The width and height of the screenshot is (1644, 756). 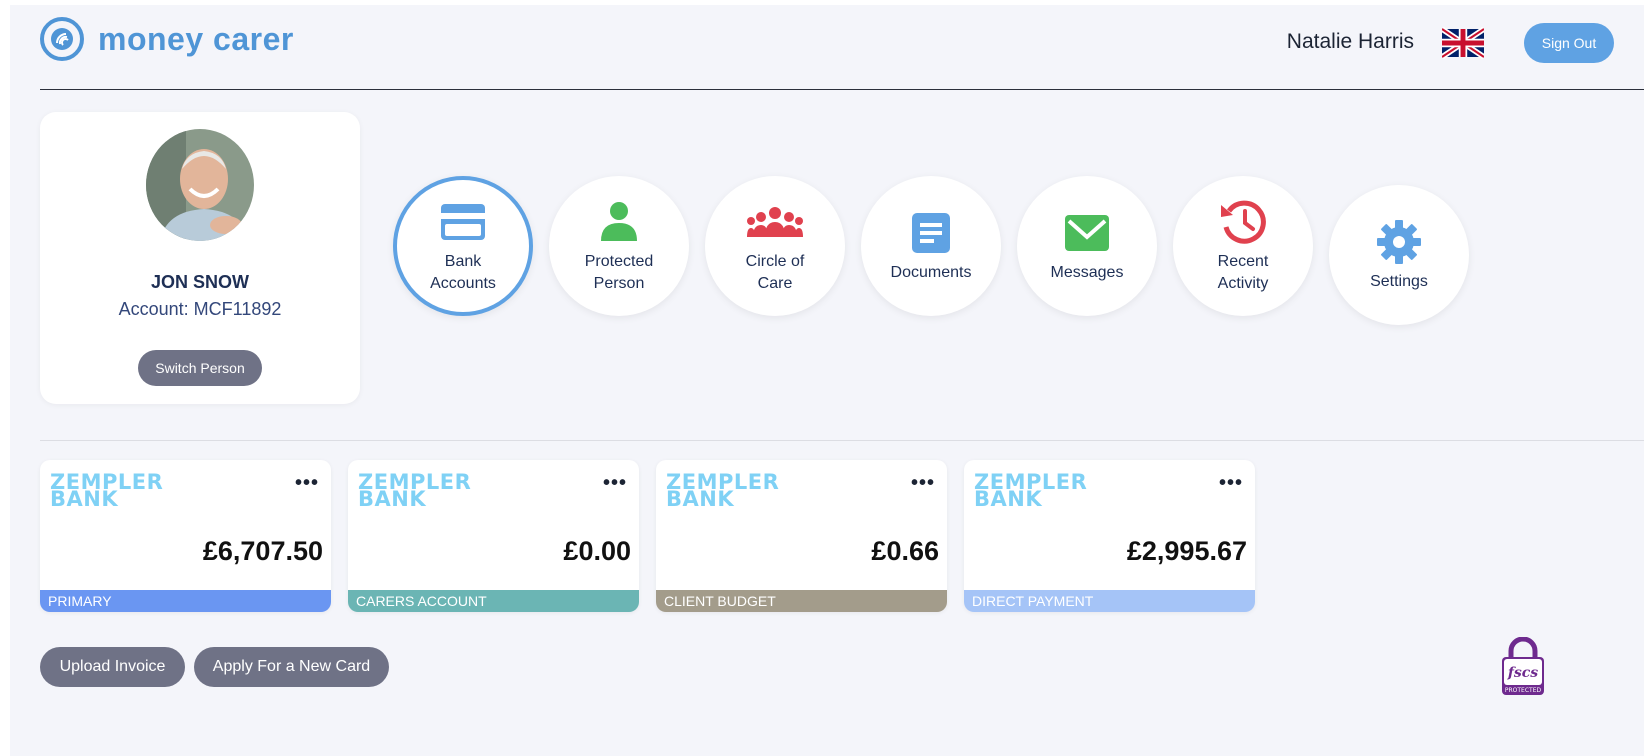 What do you see at coordinates (62, 39) in the screenshot?
I see `logo-icon` at bounding box center [62, 39].